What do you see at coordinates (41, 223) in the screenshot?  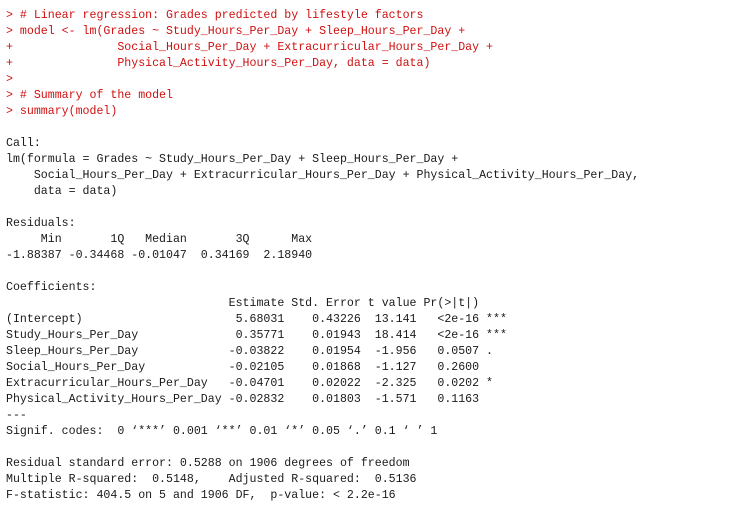 I see `console-output-line: Residuals:` at bounding box center [41, 223].